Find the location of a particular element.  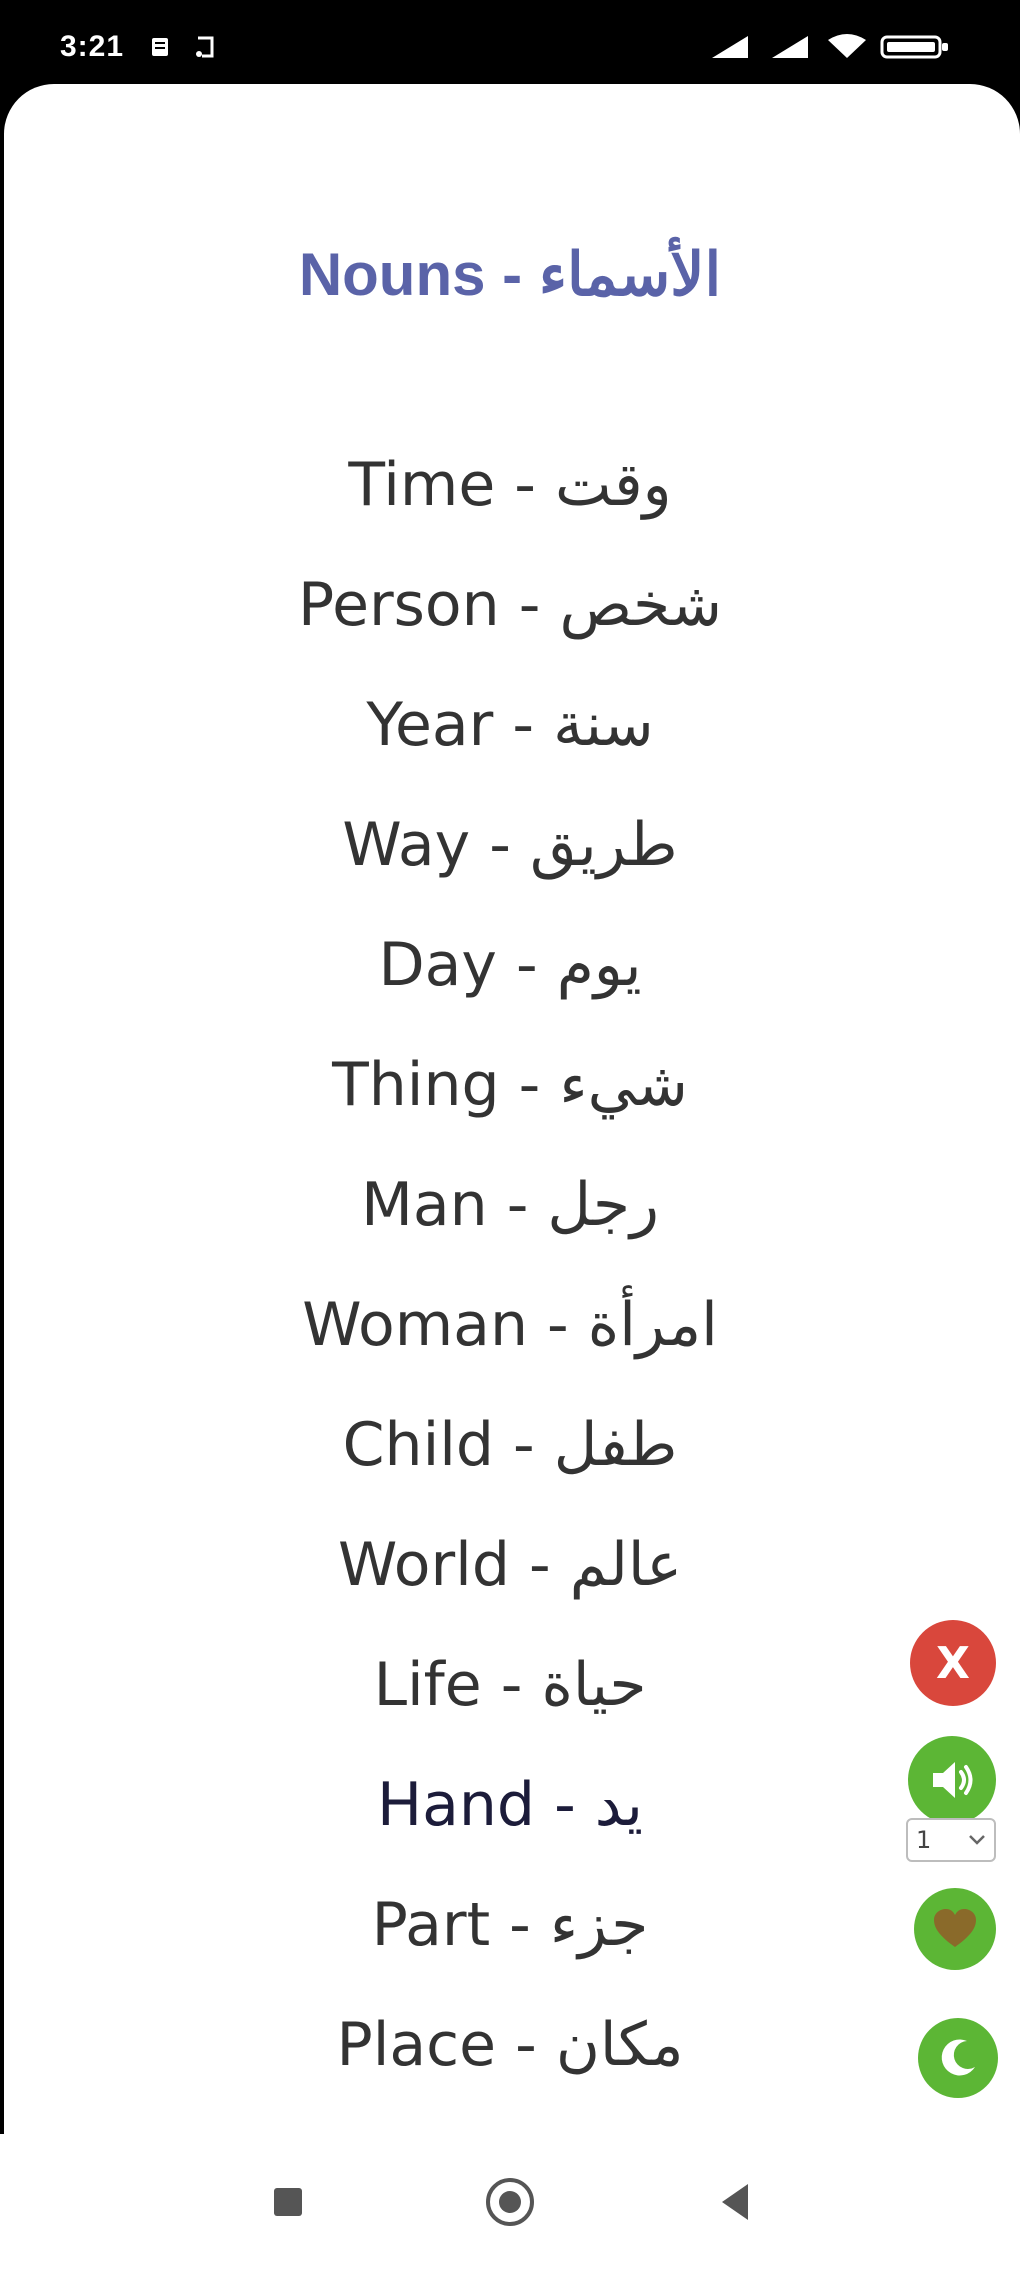

chevron-down-icon is located at coordinates (977, 1840).